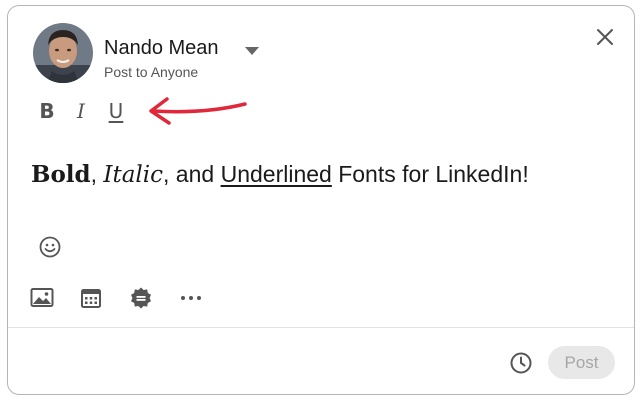 Image resolution: width=640 pixels, height=400 pixels. Describe the element at coordinates (252, 51) in the screenshot. I see `caret-down-icon` at that location.